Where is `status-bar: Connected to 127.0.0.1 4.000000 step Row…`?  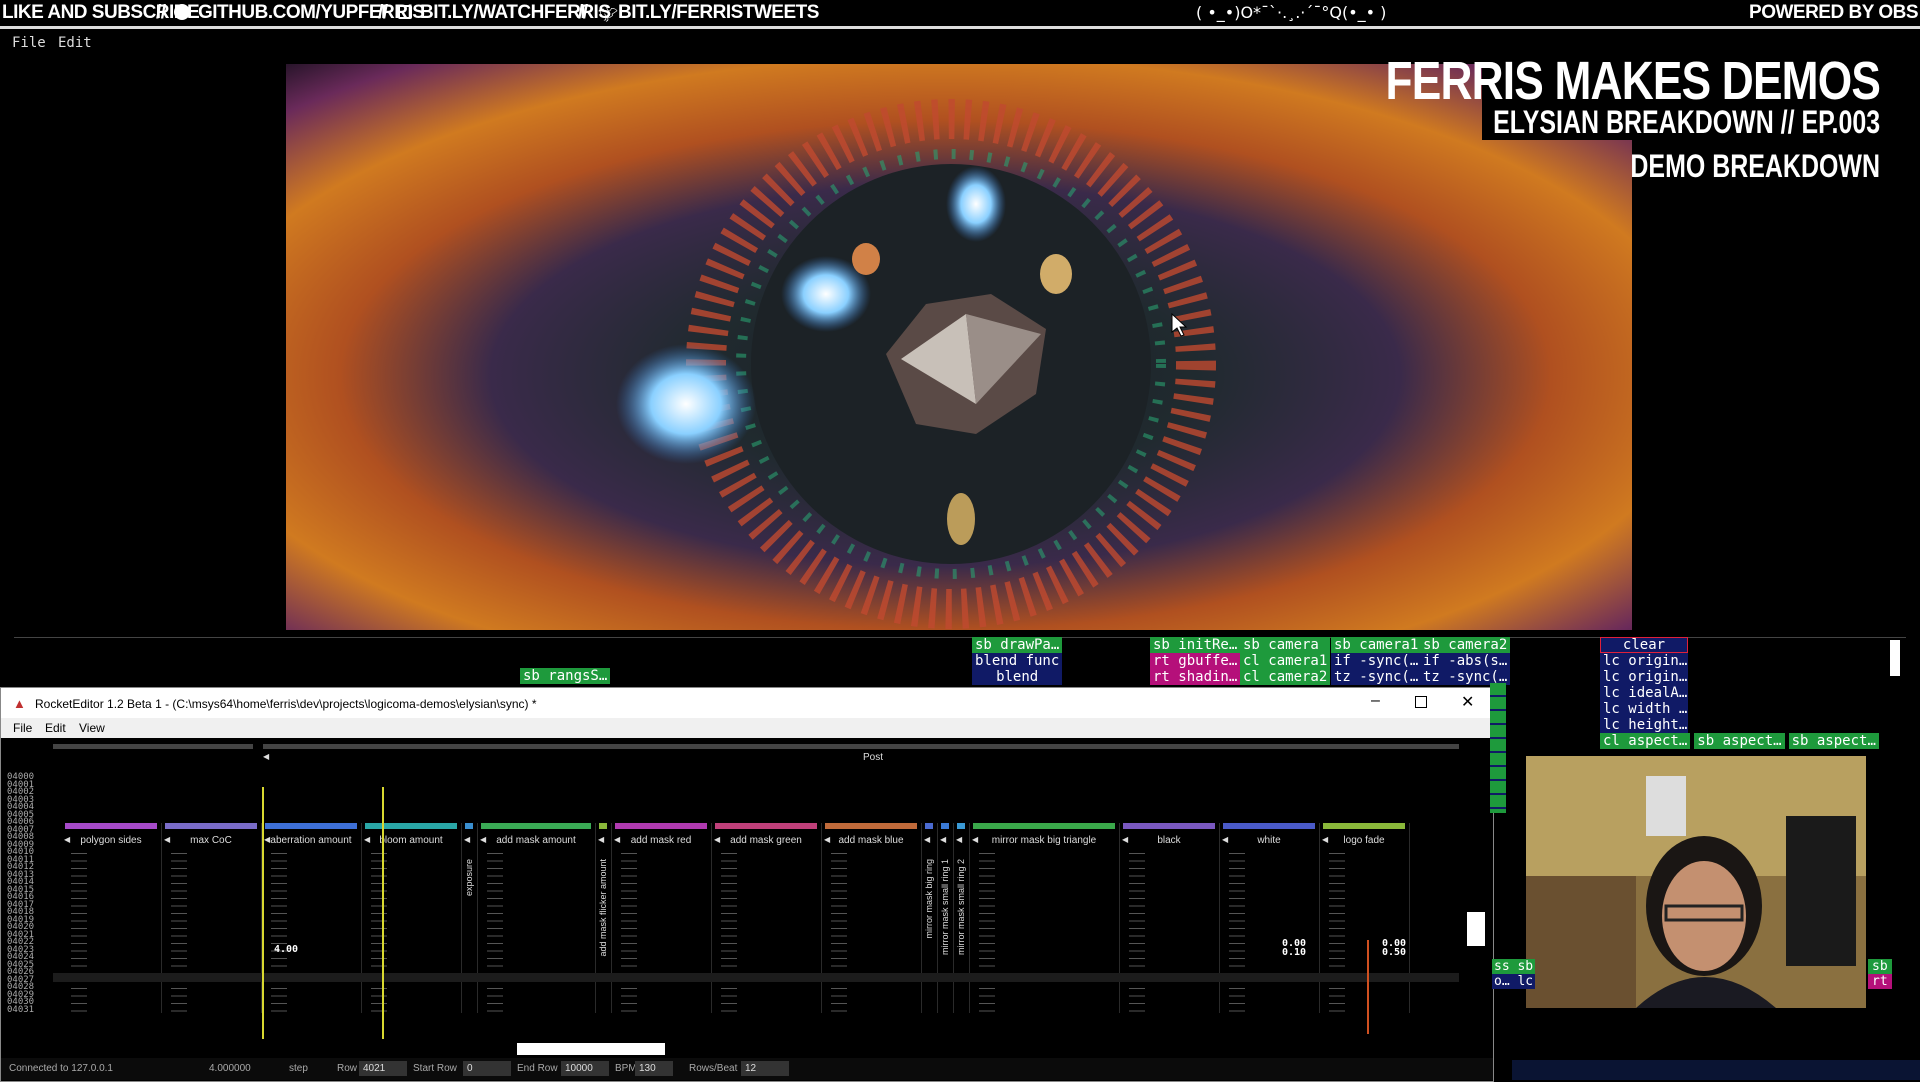
status-bar: Connected to 127.0.0.1 4.000000 step Row… is located at coordinates (747, 1069).